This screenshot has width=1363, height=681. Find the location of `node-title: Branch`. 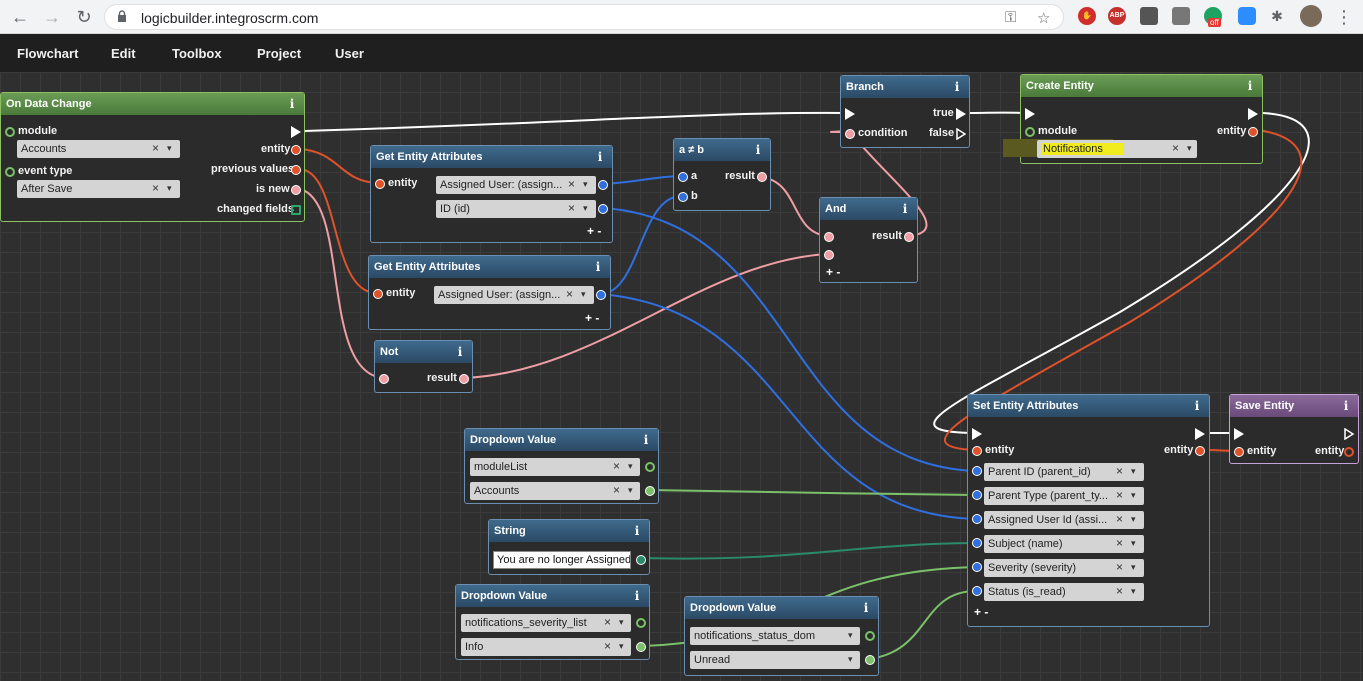

node-title: Branch is located at coordinates (905, 87).